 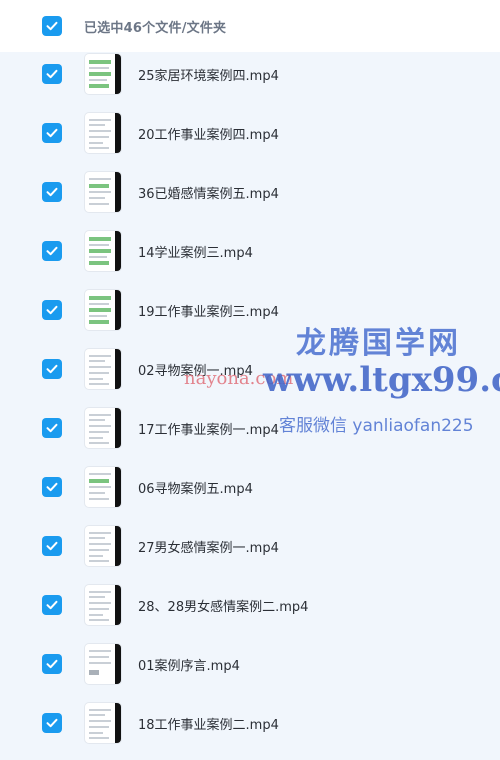 I want to click on file-row: 19工作事业案例三.mp4, so click(x=250, y=309).